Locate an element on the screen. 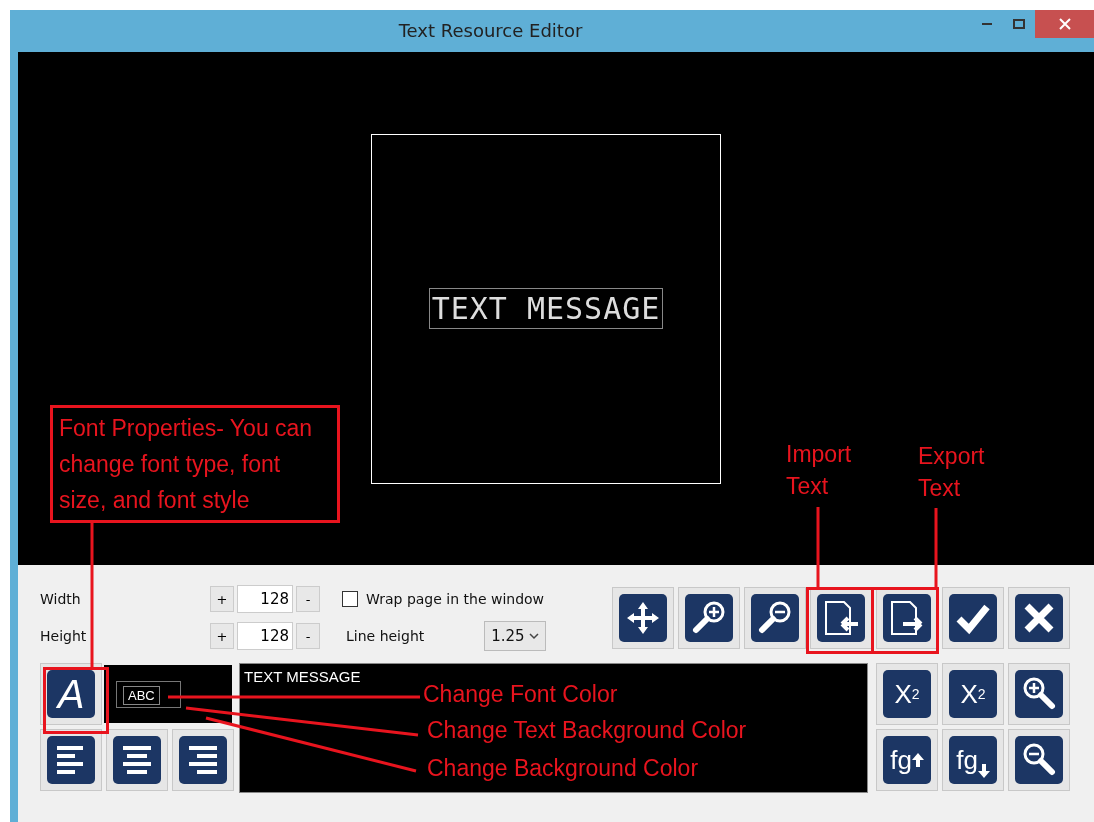  line-height-dropdown: 1.25 is located at coordinates (515, 636).